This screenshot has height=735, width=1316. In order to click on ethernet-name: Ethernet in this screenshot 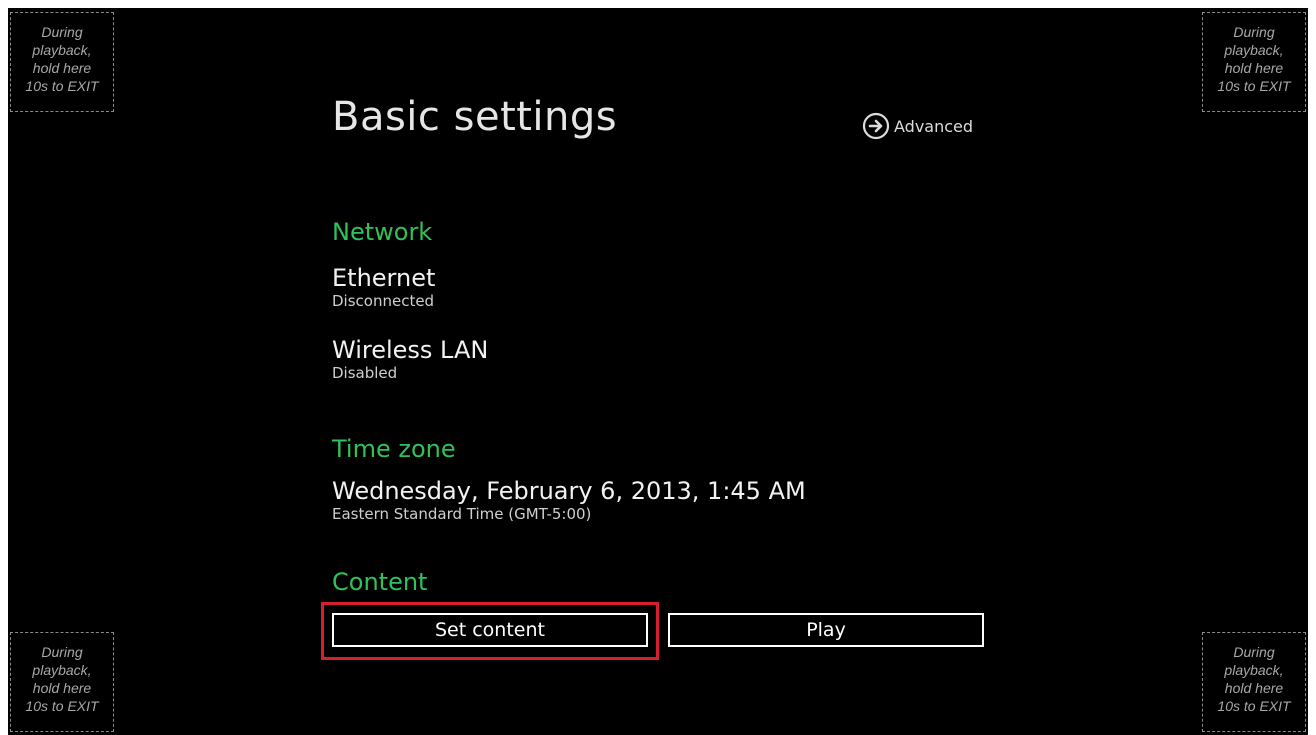, I will do `click(384, 278)`.